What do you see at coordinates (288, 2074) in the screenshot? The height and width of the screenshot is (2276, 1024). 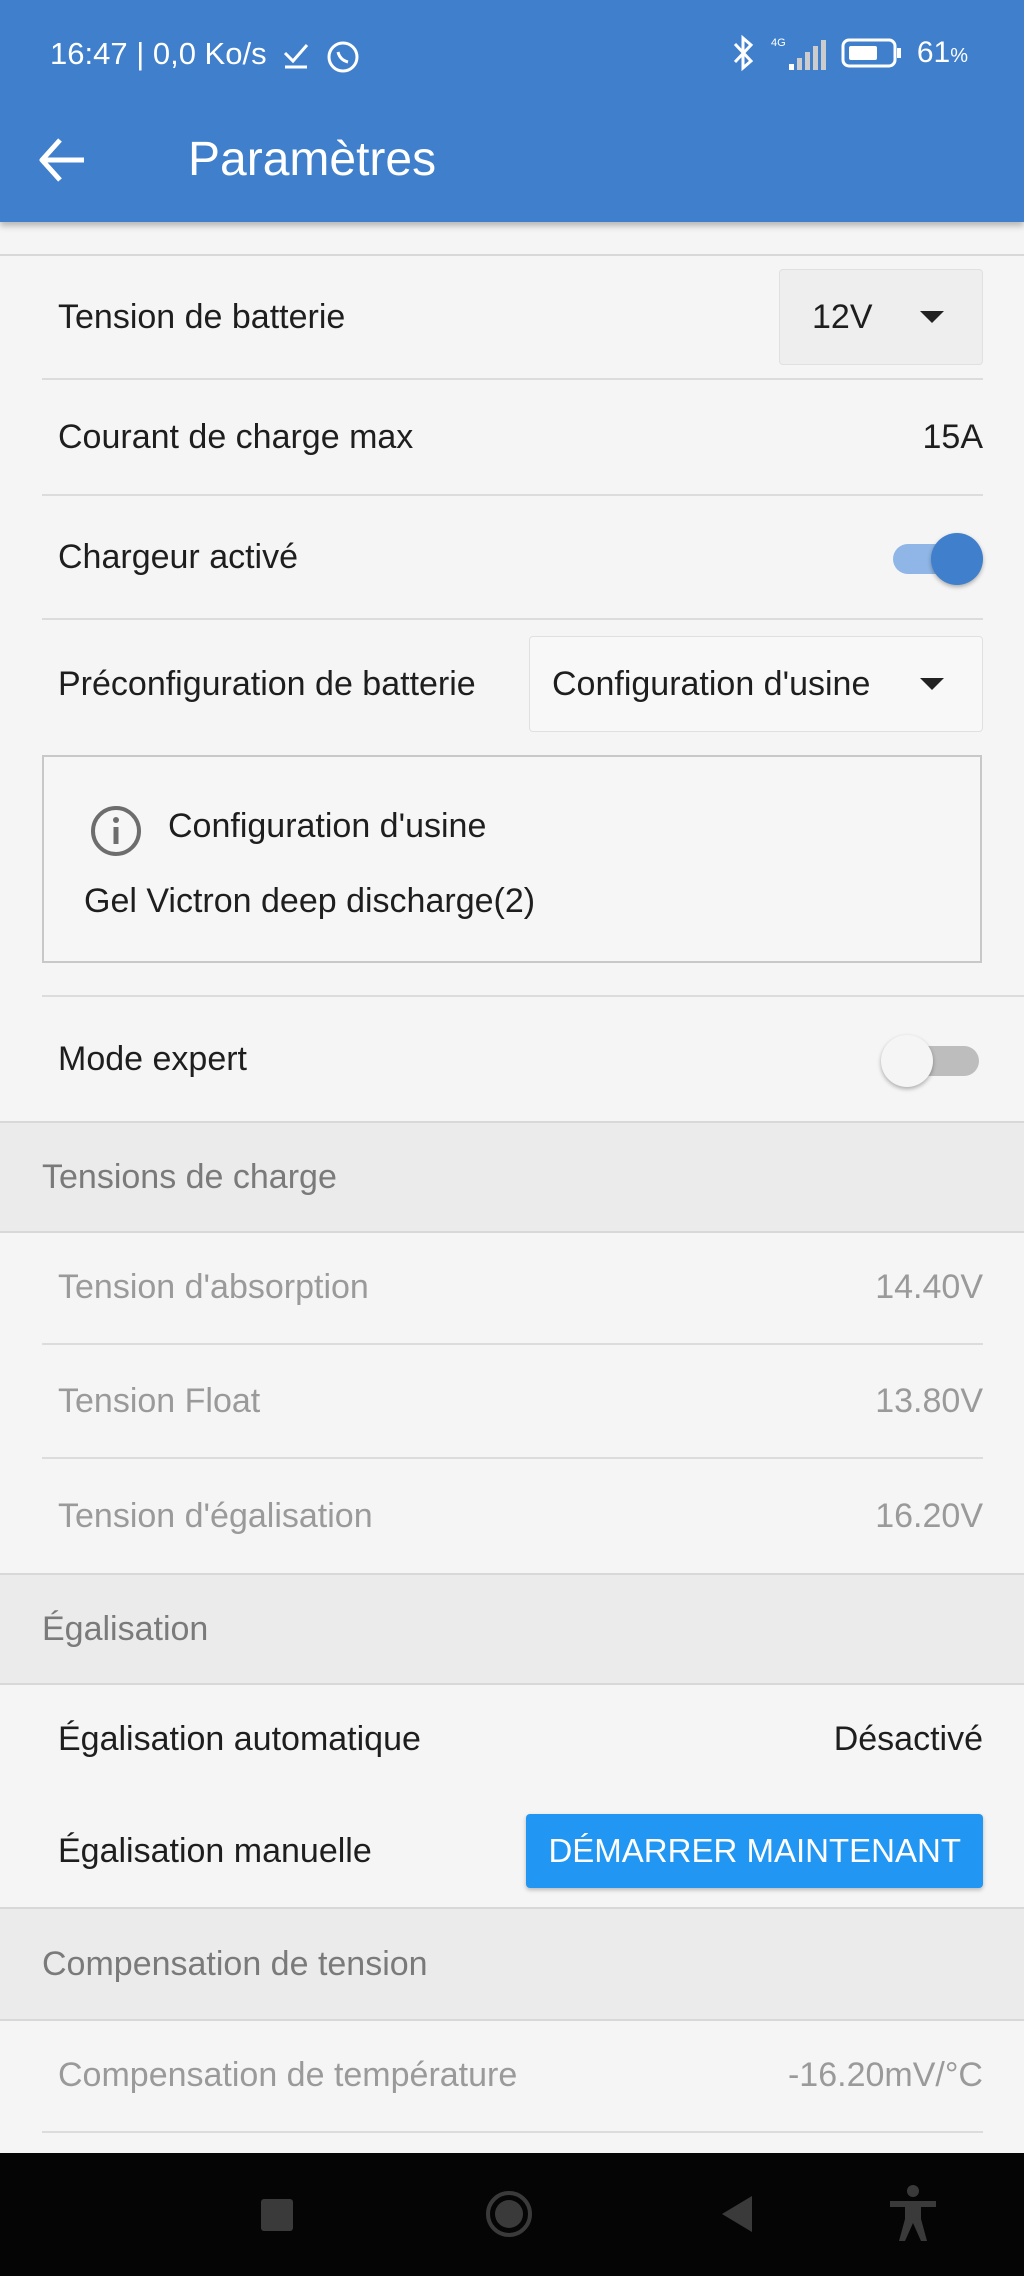 I see `temperature-compensation-label: Compensation de température` at bounding box center [288, 2074].